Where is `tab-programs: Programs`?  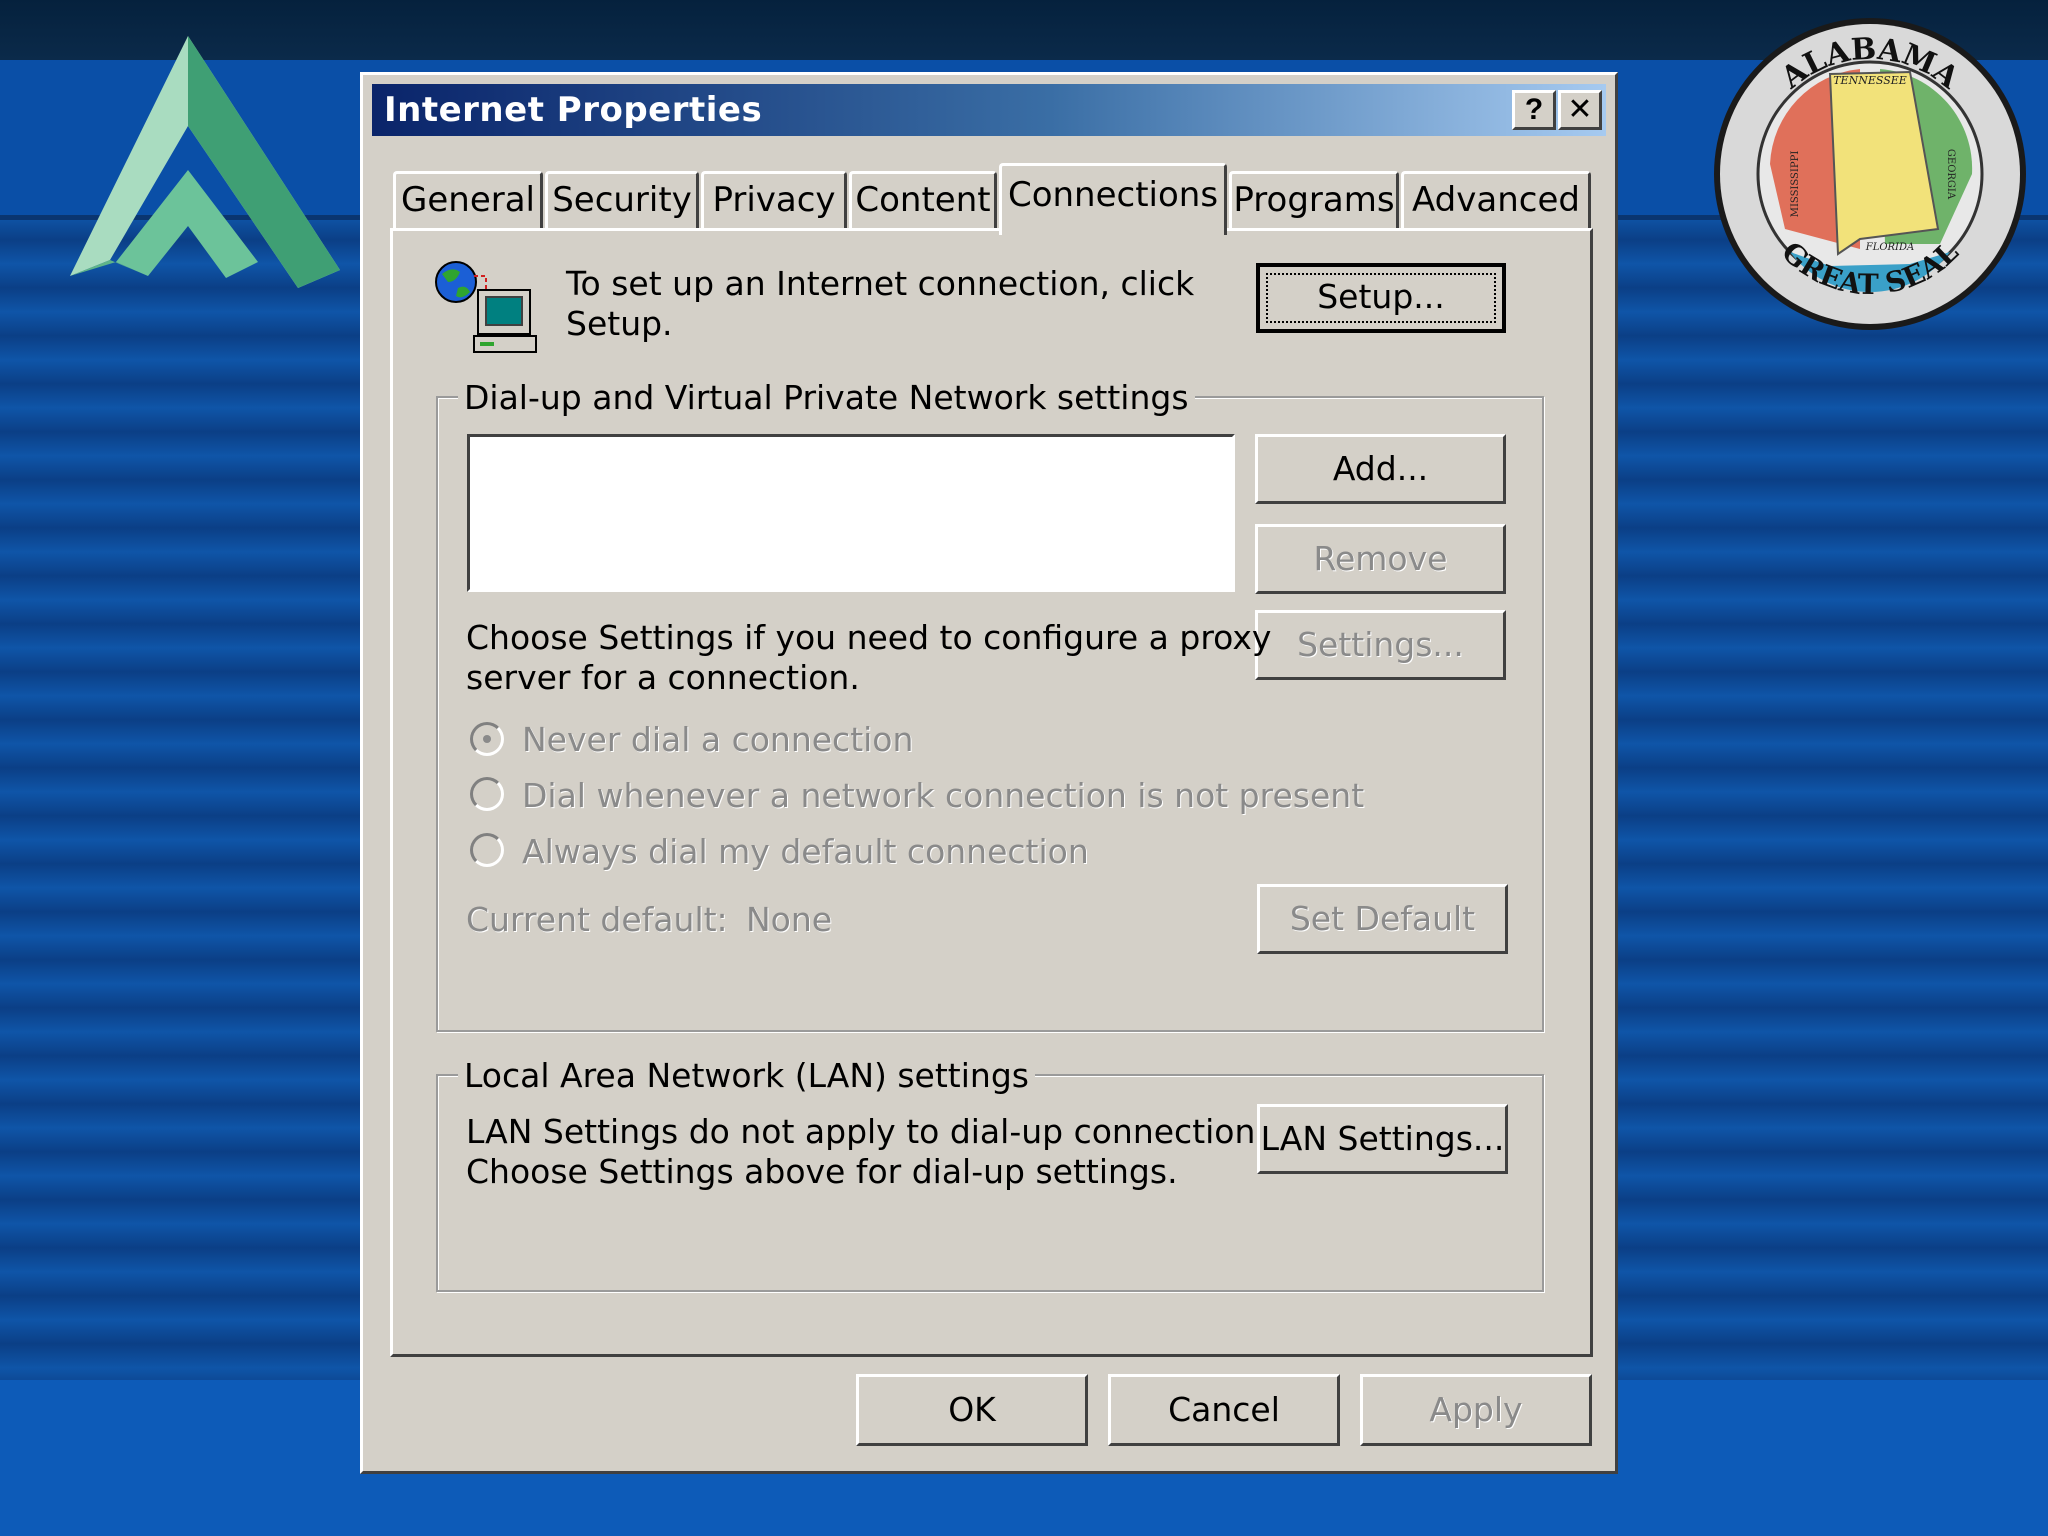 tab-programs: Programs is located at coordinates (1314, 200).